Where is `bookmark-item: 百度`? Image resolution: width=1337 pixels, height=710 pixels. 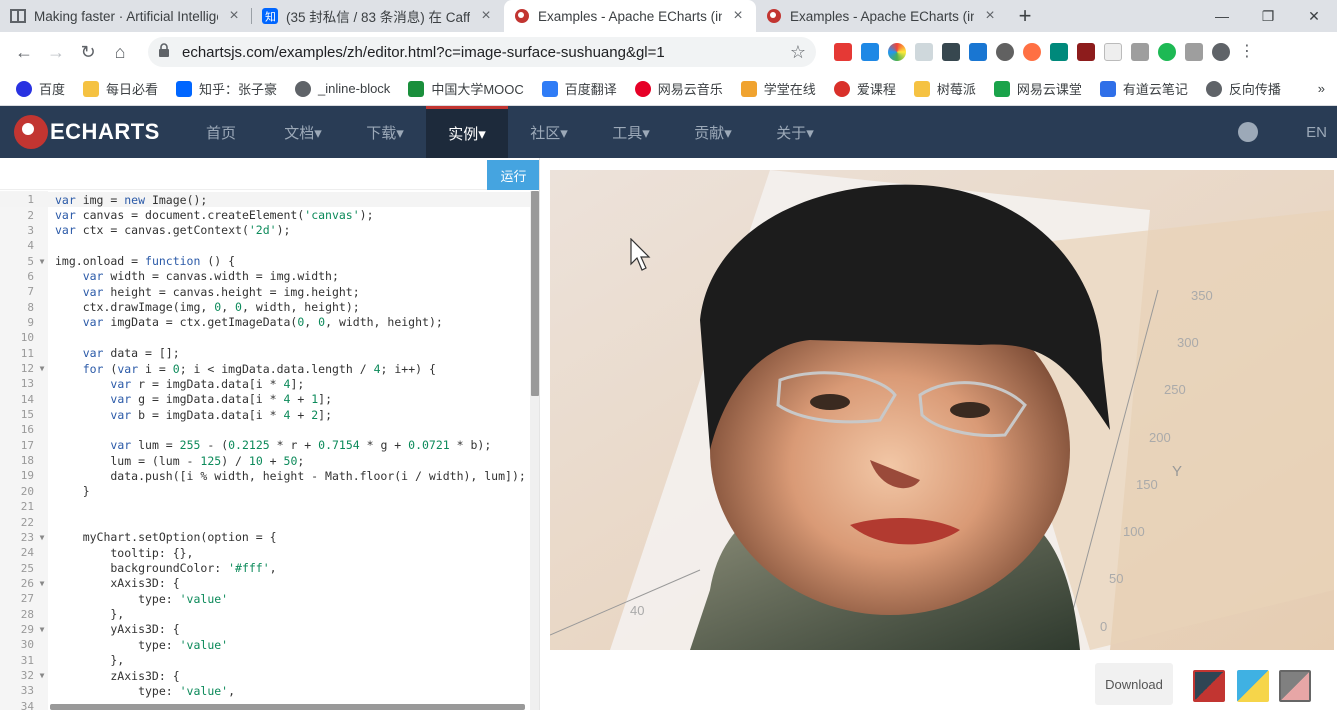 bookmark-item: 百度 is located at coordinates (40, 88).